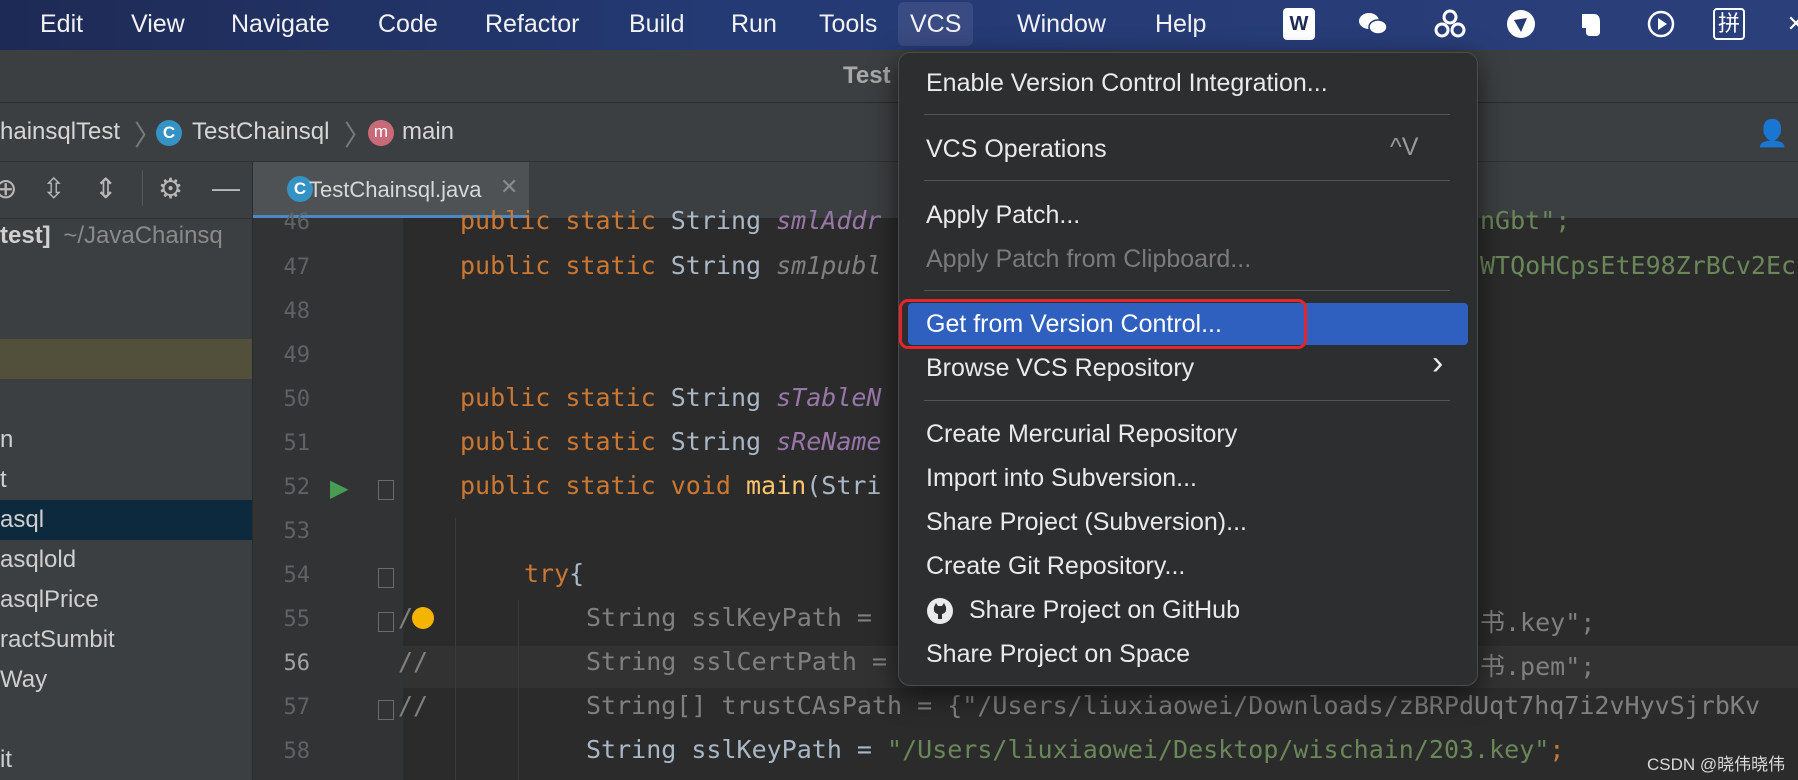 Image resolution: width=1798 pixels, height=780 pixels. I want to click on tree-item: asqlold, so click(126, 560).